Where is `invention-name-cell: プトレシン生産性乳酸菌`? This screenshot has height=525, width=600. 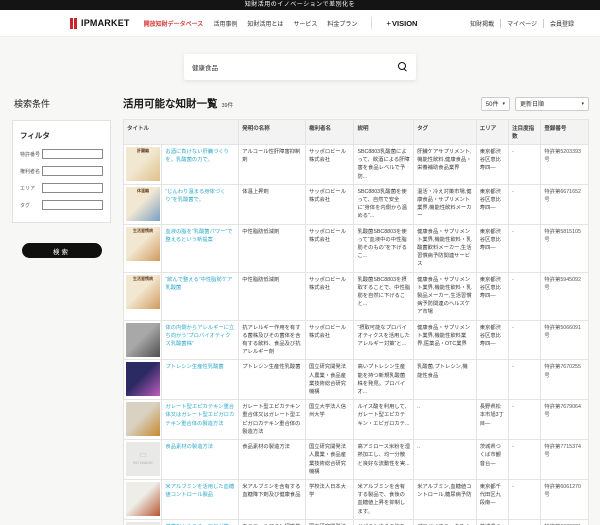 invention-name-cell: プトレシン生産性乳酸菌 is located at coordinates (272, 380).